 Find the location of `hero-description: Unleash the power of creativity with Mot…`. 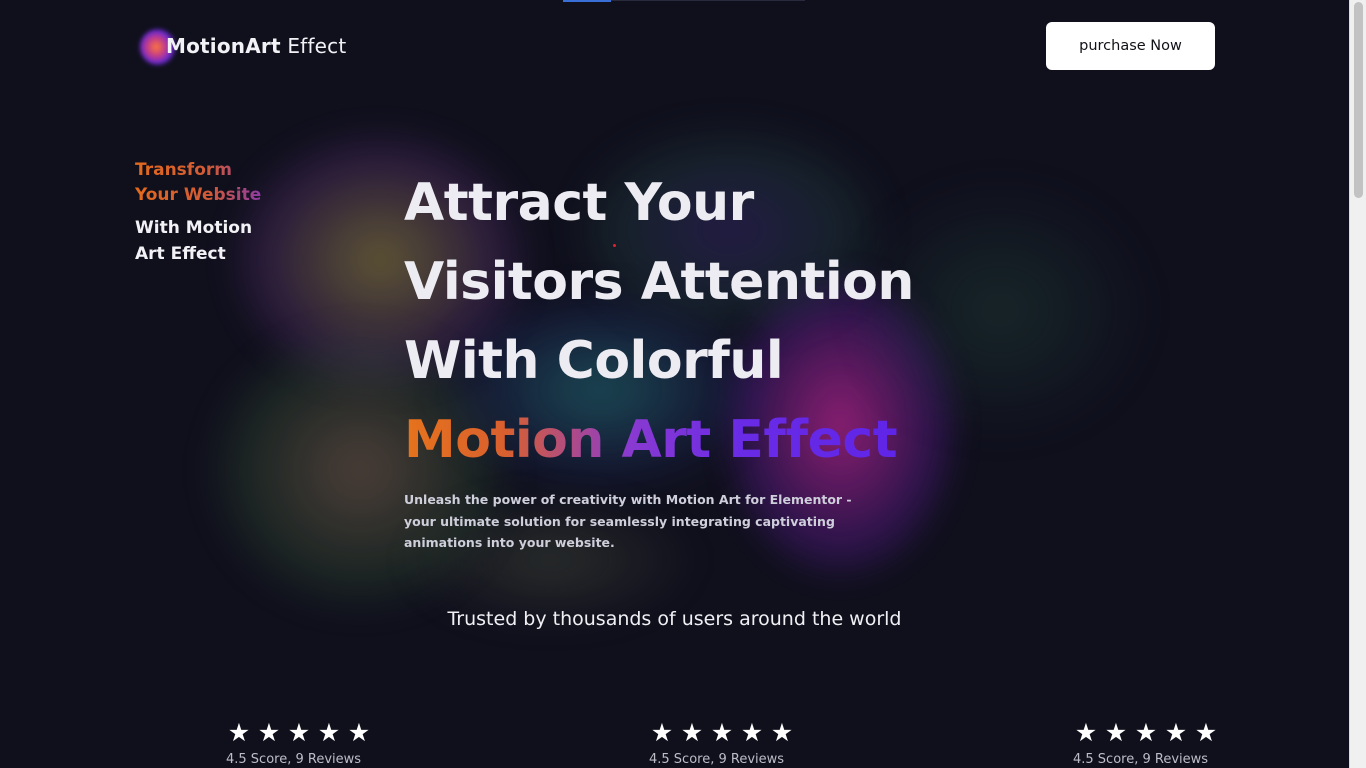

hero-description: Unleash the power of creativity with Mot… is located at coordinates (628, 521).